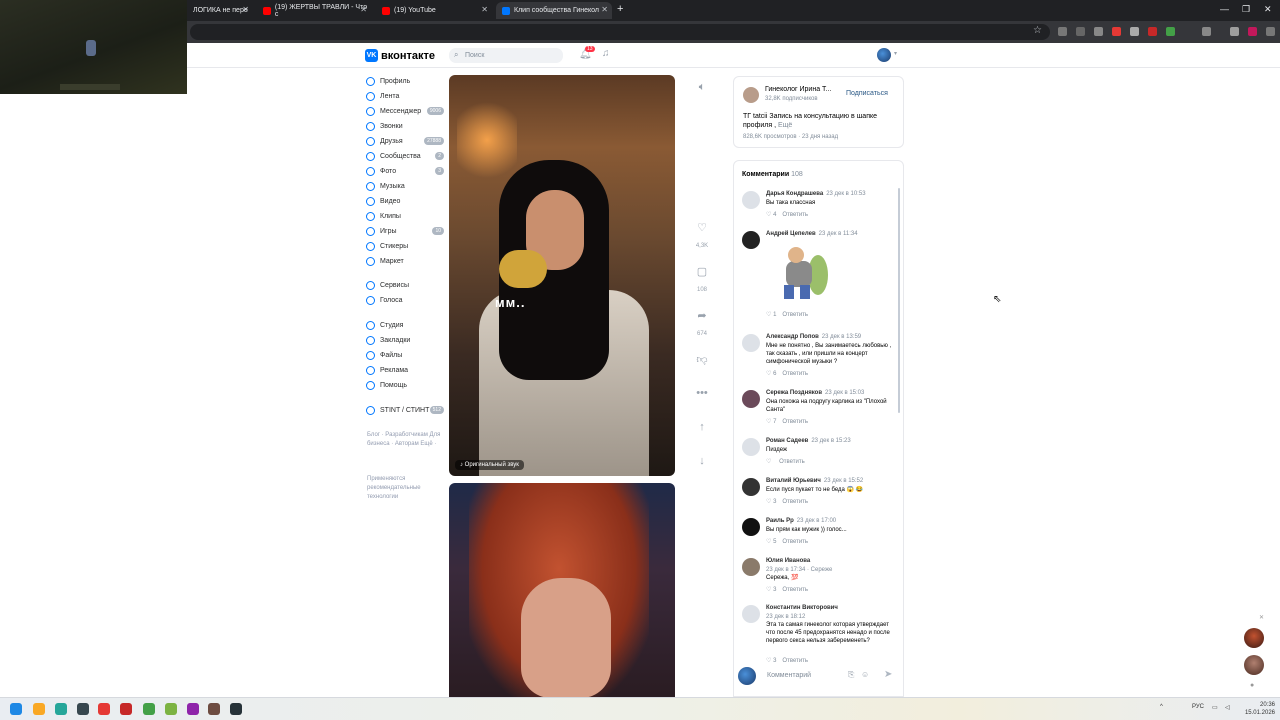 The image size is (1280, 720). I want to click on vk-logo: VK вконтакте, so click(400, 55).